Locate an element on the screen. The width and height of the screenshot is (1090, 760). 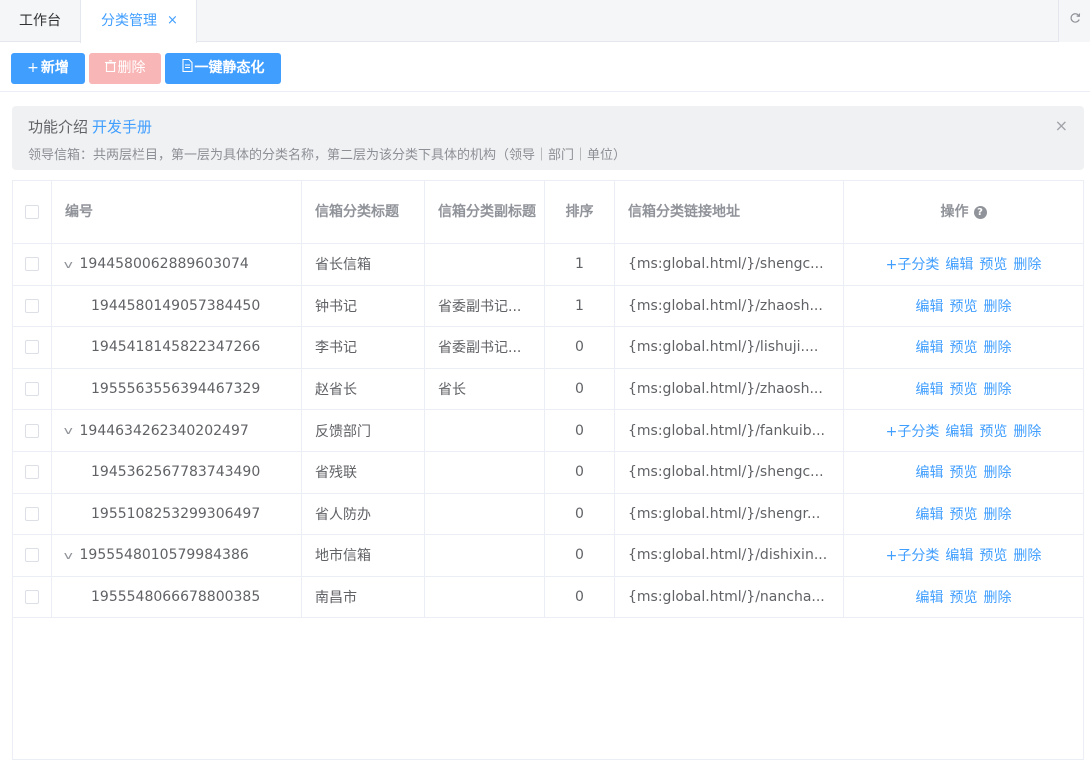
cell-subtitle is located at coordinates (485, 514).